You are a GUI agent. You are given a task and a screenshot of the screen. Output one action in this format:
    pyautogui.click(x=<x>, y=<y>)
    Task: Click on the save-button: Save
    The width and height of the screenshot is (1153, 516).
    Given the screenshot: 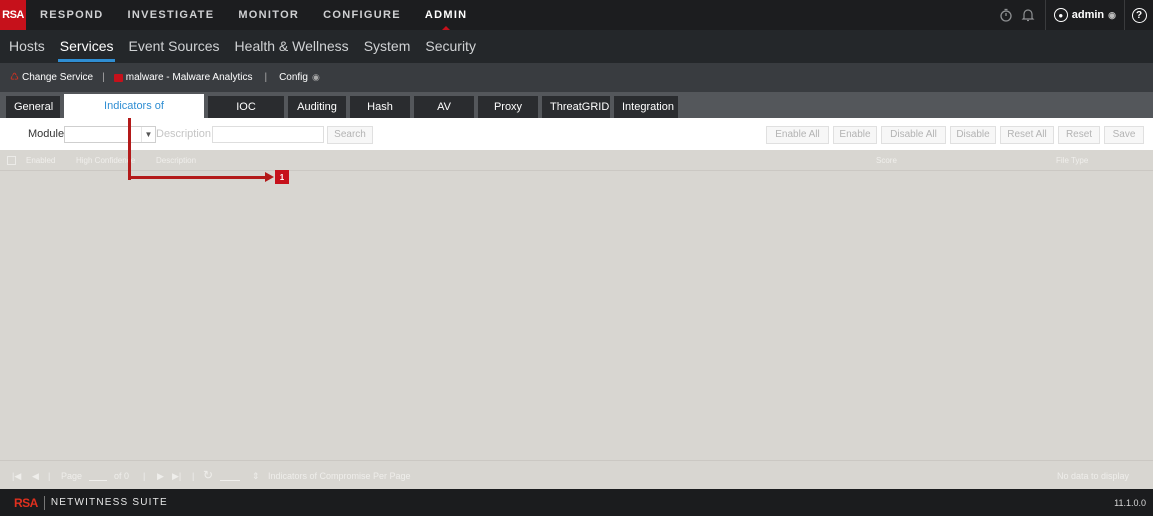 What is the action you would take?
    pyautogui.click(x=1124, y=135)
    